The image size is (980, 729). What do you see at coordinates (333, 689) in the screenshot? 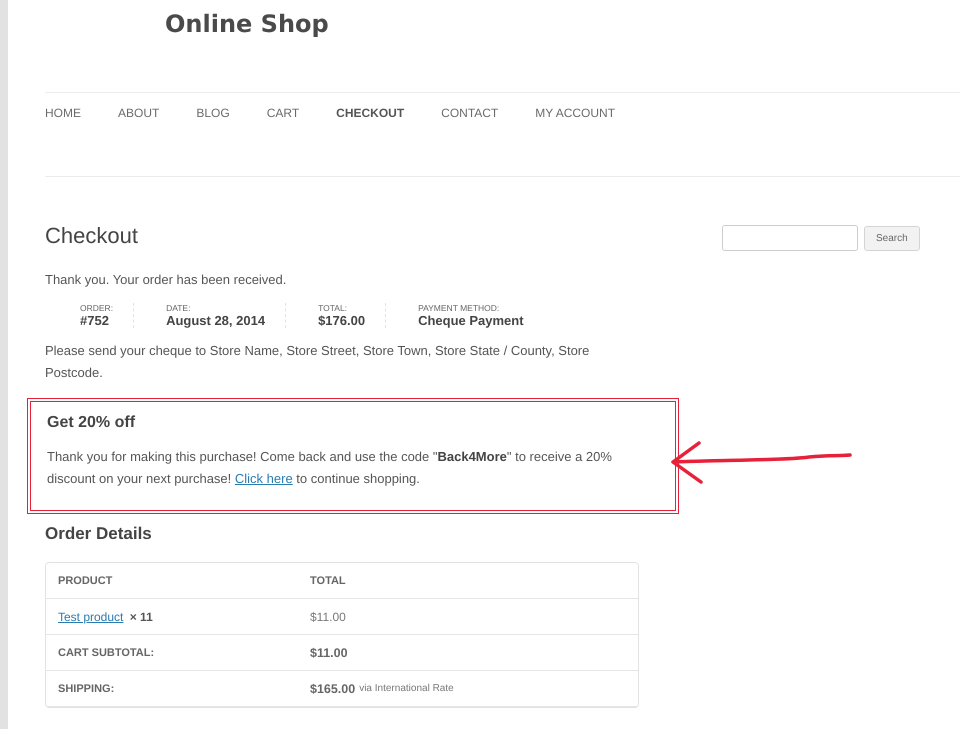
I see `summary-value: $165.00` at bounding box center [333, 689].